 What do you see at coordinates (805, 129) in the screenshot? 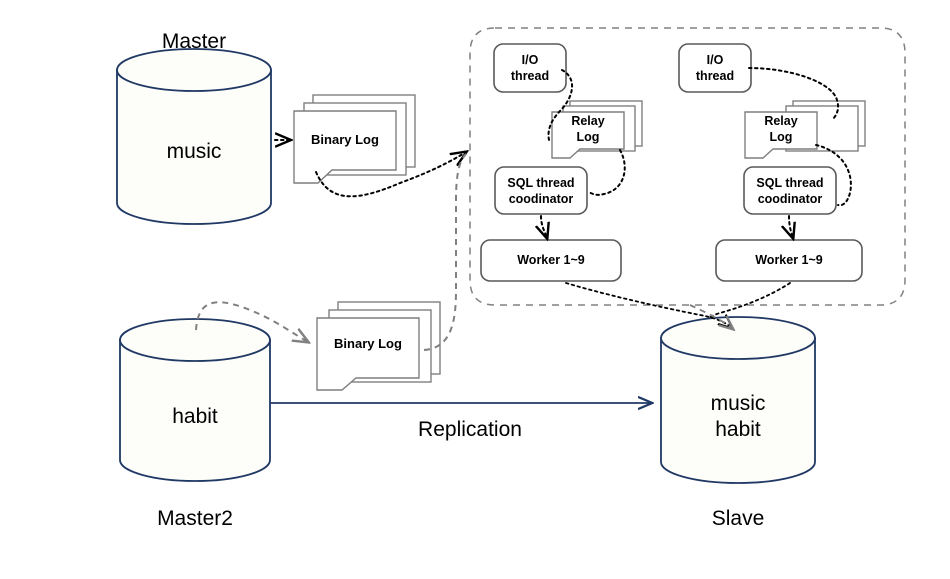
I see `channel-2-relay-log-stack` at bounding box center [805, 129].